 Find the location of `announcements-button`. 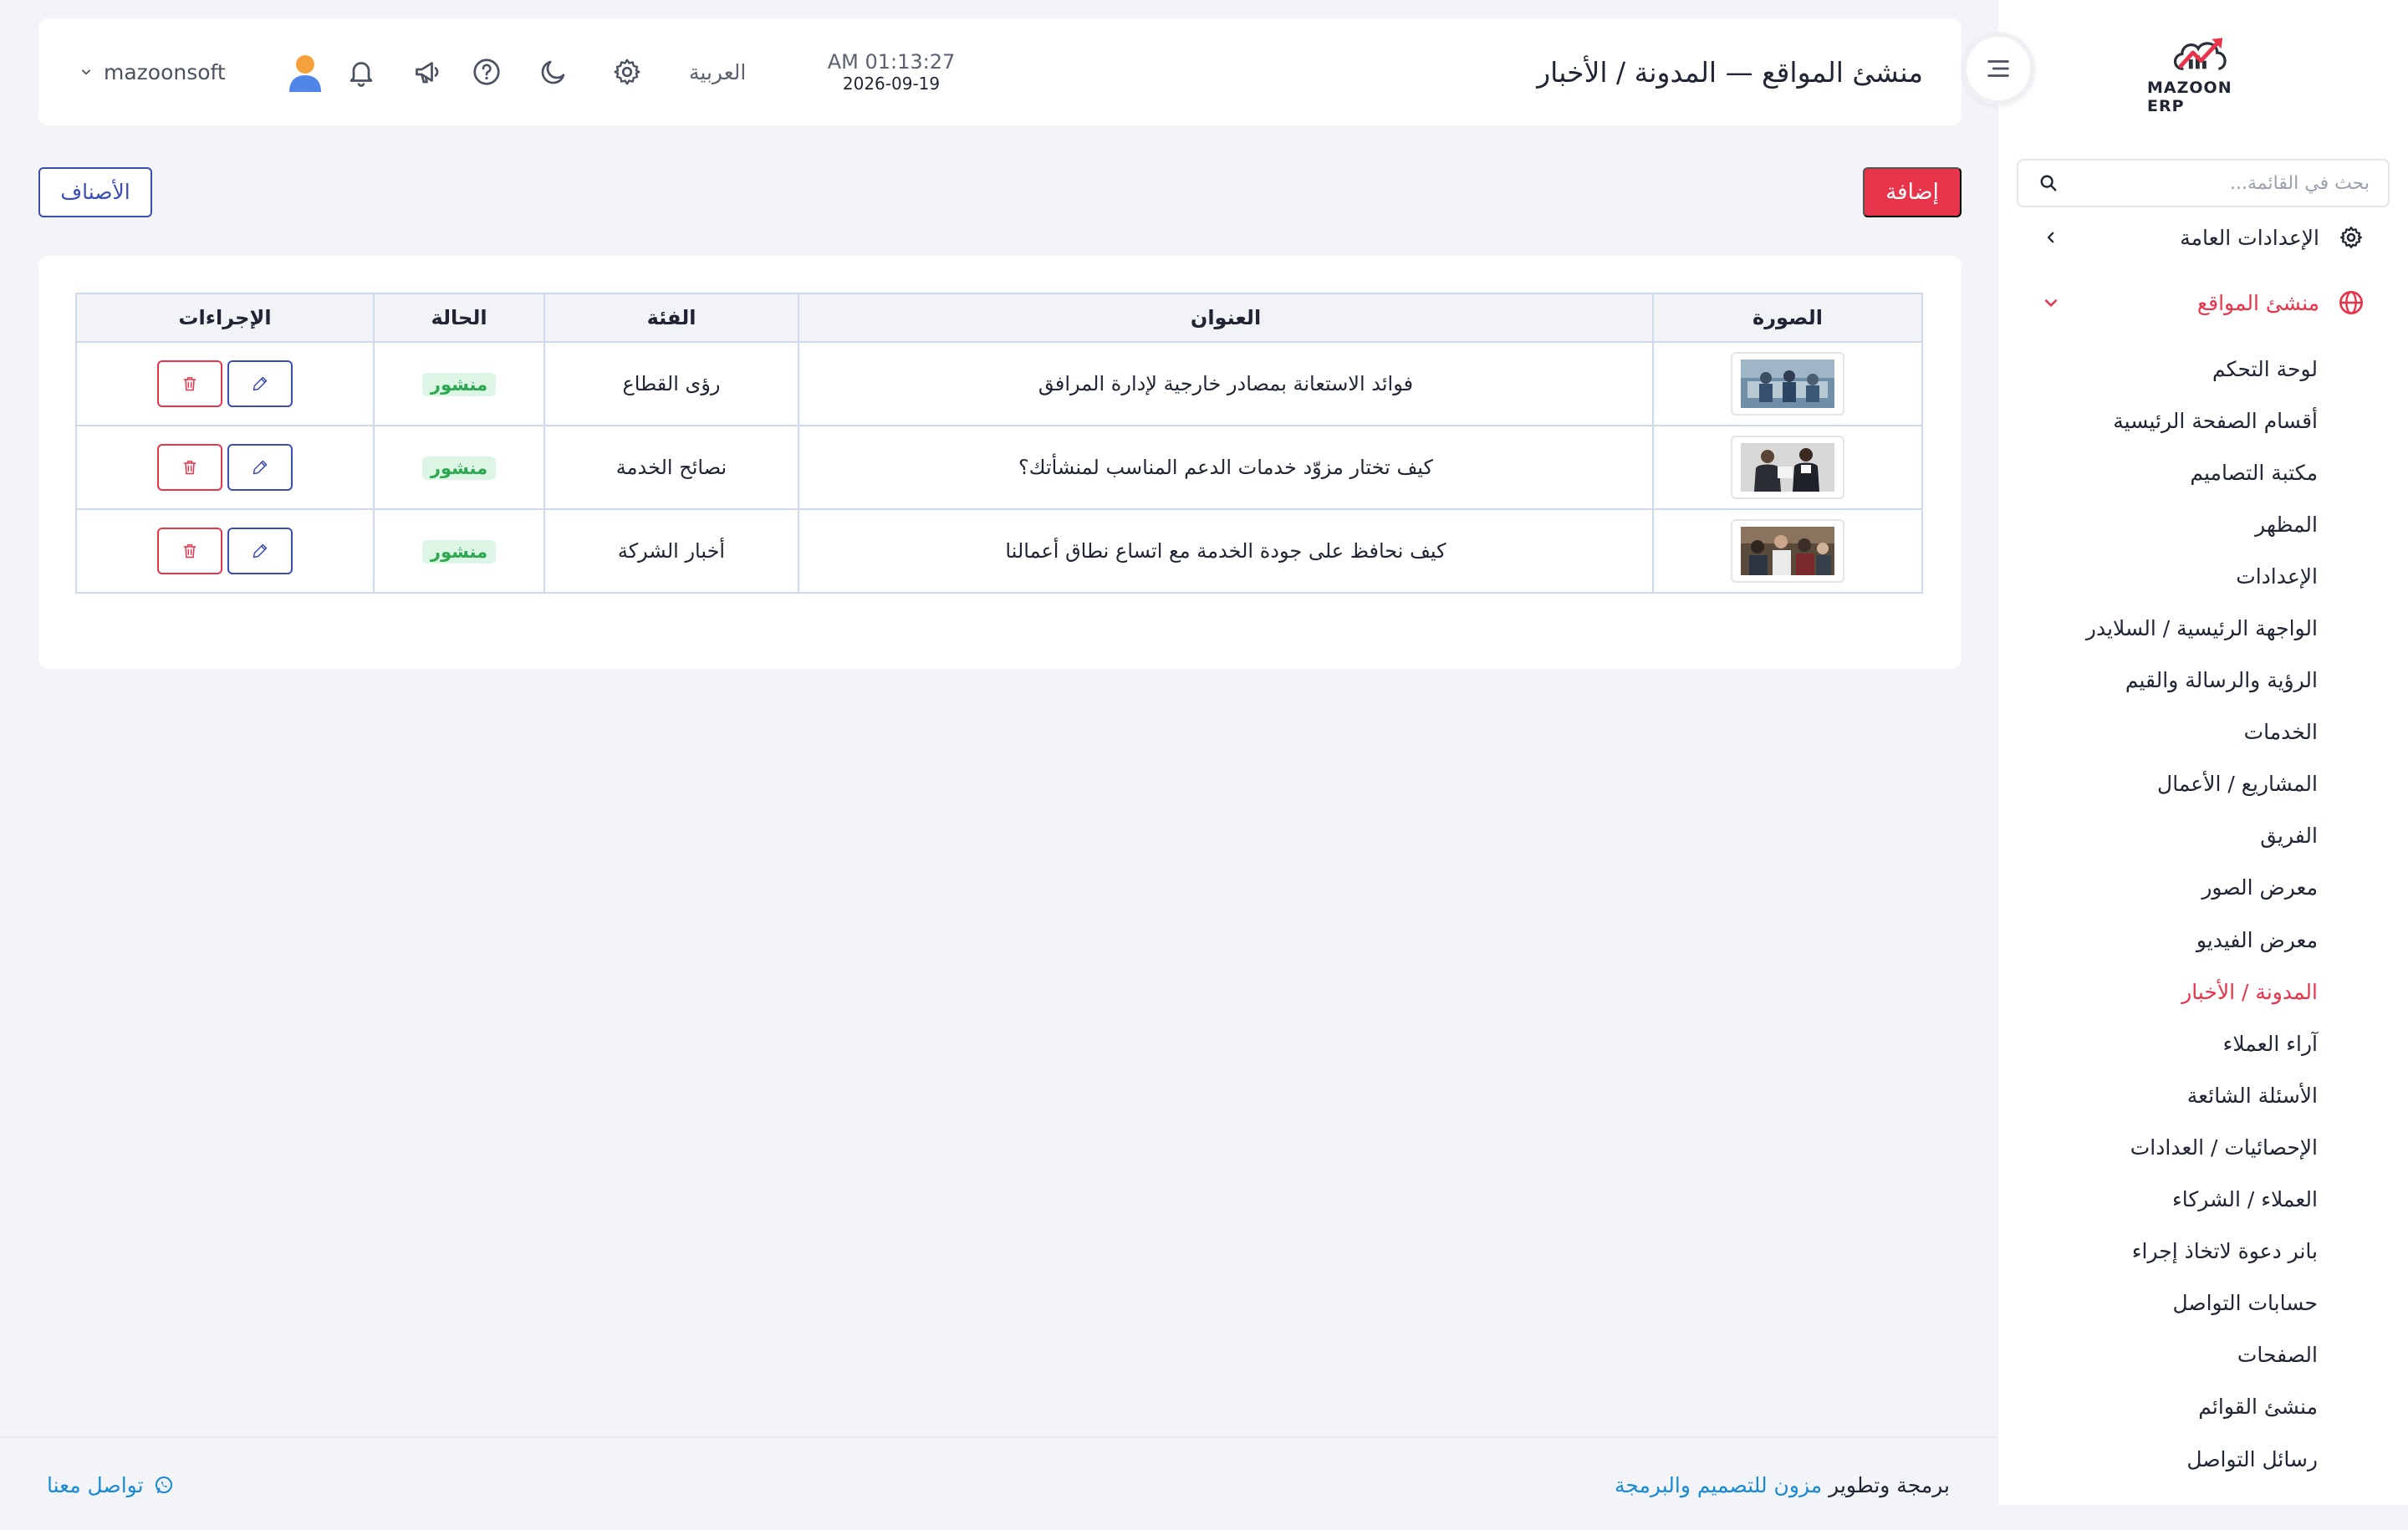

announcements-button is located at coordinates (428, 72).